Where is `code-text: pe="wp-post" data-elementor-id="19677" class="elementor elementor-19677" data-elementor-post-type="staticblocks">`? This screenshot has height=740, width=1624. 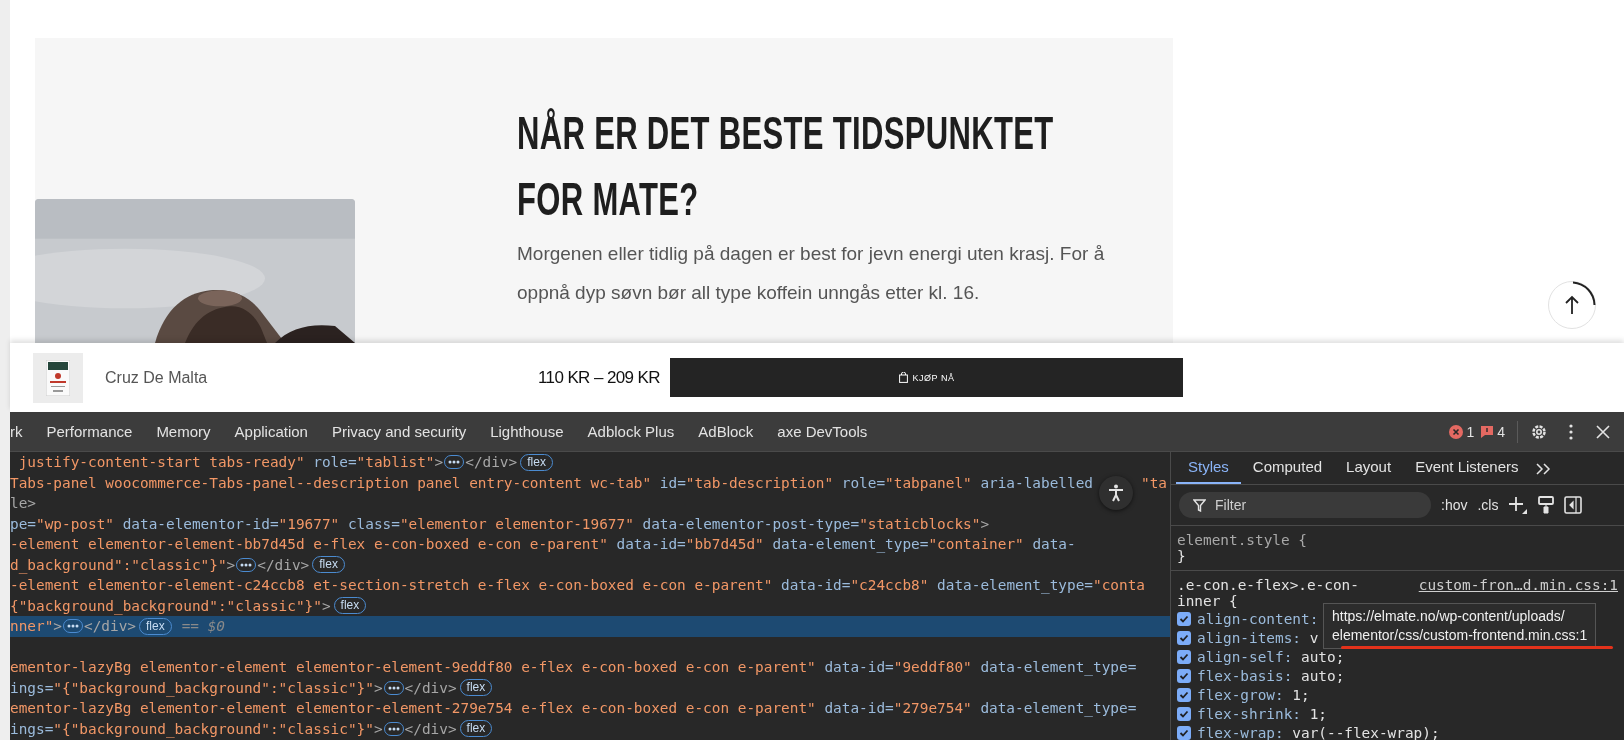
code-text: pe="wp-post" data-elementor-id="19677" class="elementor elementor-19677" data-elementor-post-type="staticblocks"> is located at coordinates (500, 523).